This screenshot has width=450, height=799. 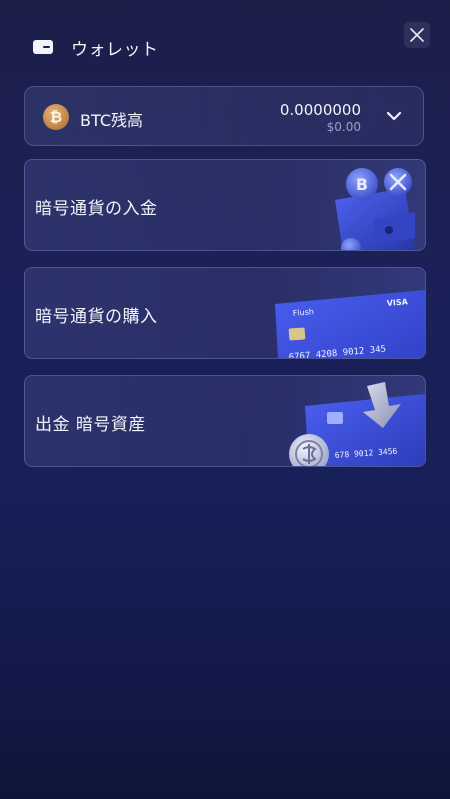 What do you see at coordinates (375, 209) in the screenshot?
I see `crypto-wallet-illustration: B` at bounding box center [375, 209].